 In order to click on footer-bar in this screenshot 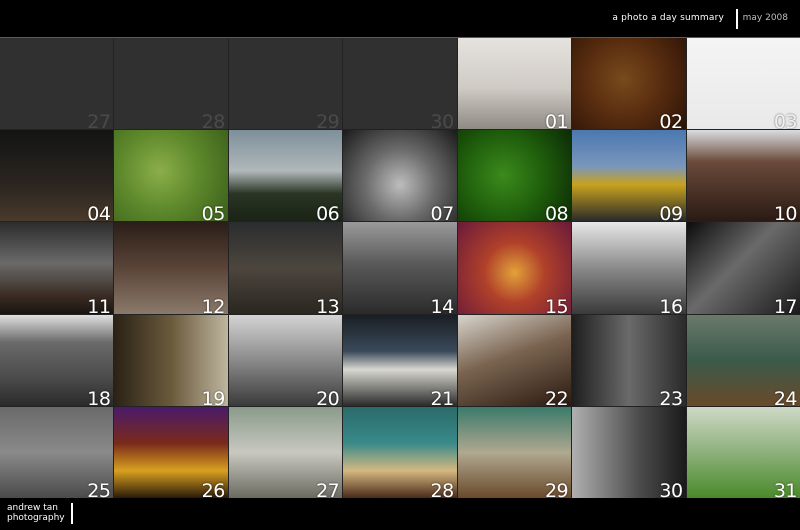, I will do `click(400, 514)`.